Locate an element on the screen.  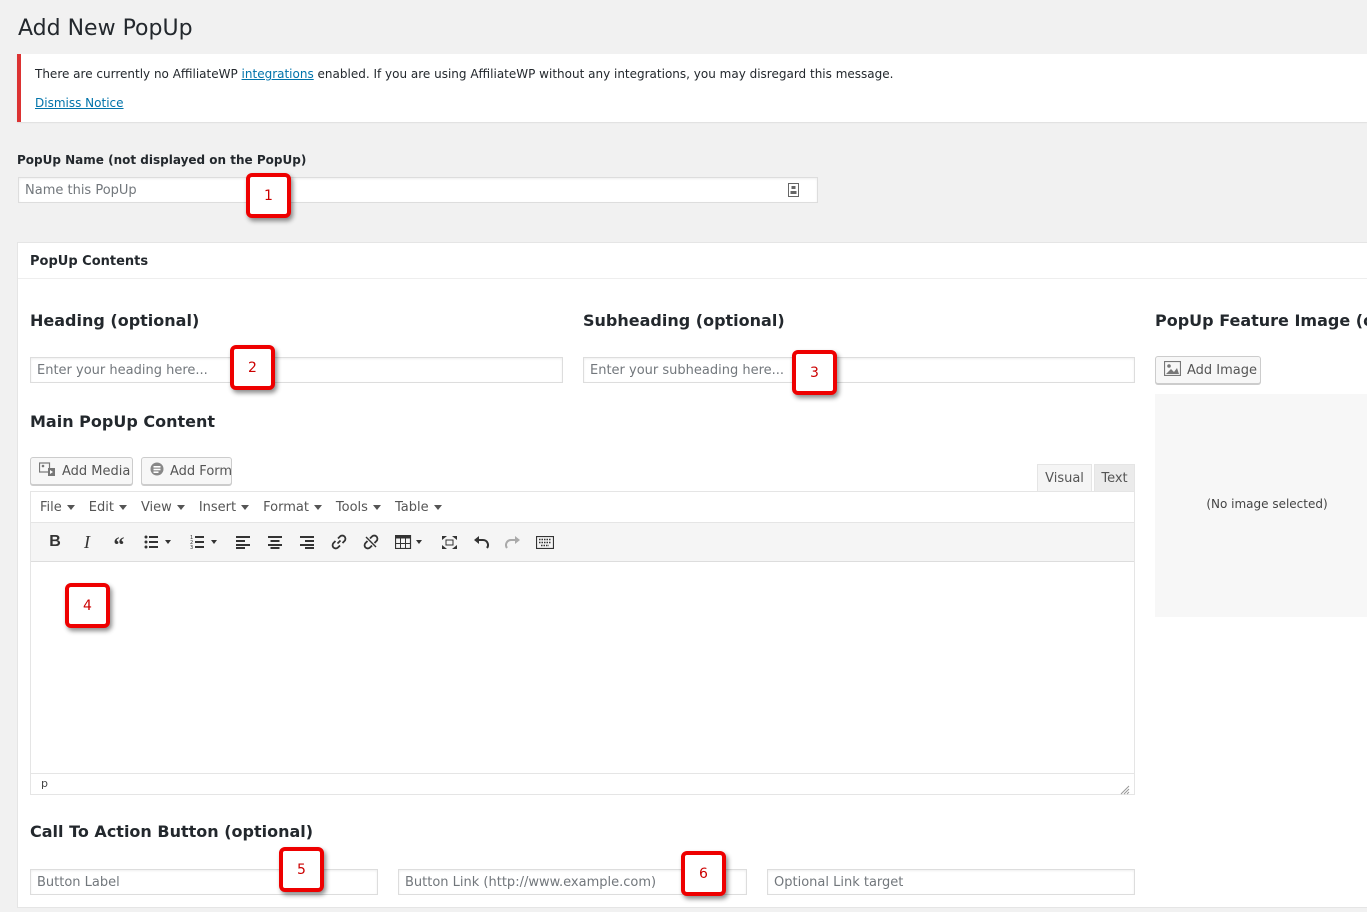
editor-toolbar: B I “ 123 is located at coordinates (582, 542).